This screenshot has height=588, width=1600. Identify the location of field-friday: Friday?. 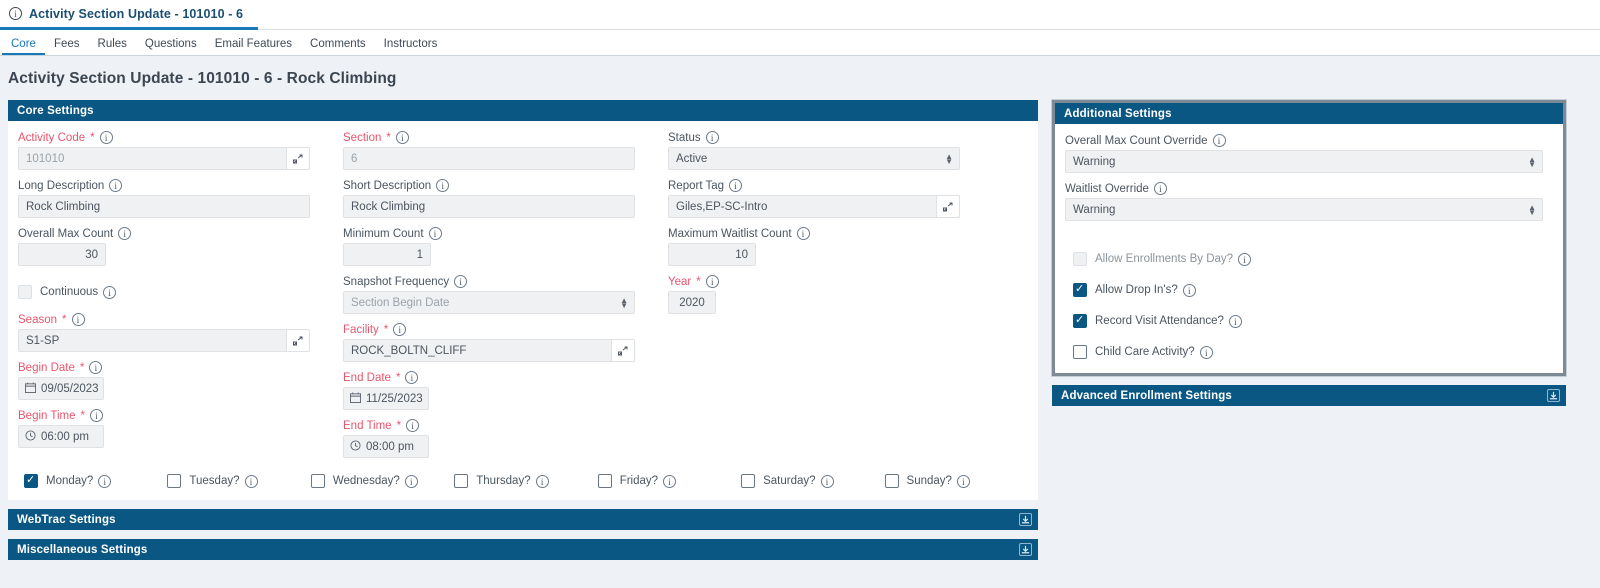
(669, 481).